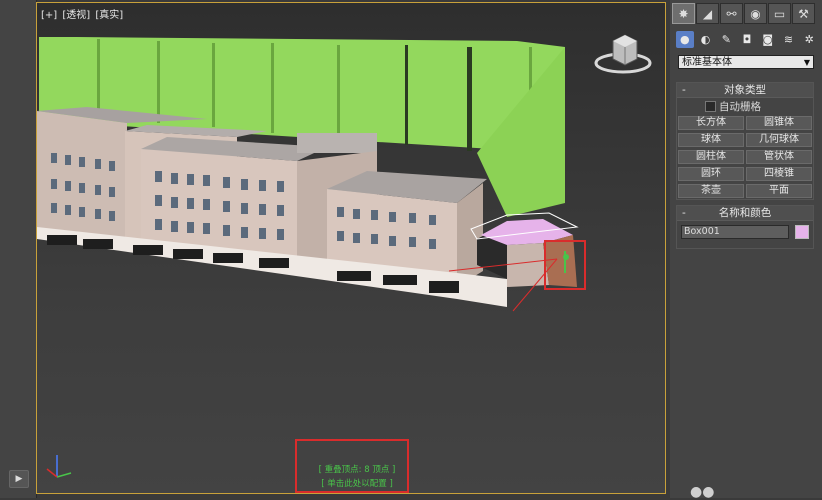 The height and width of the screenshot is (500, 822). Describe the element at coordinates (779, 191) in the screenshot. I see `plane-button: 平面` at that location.